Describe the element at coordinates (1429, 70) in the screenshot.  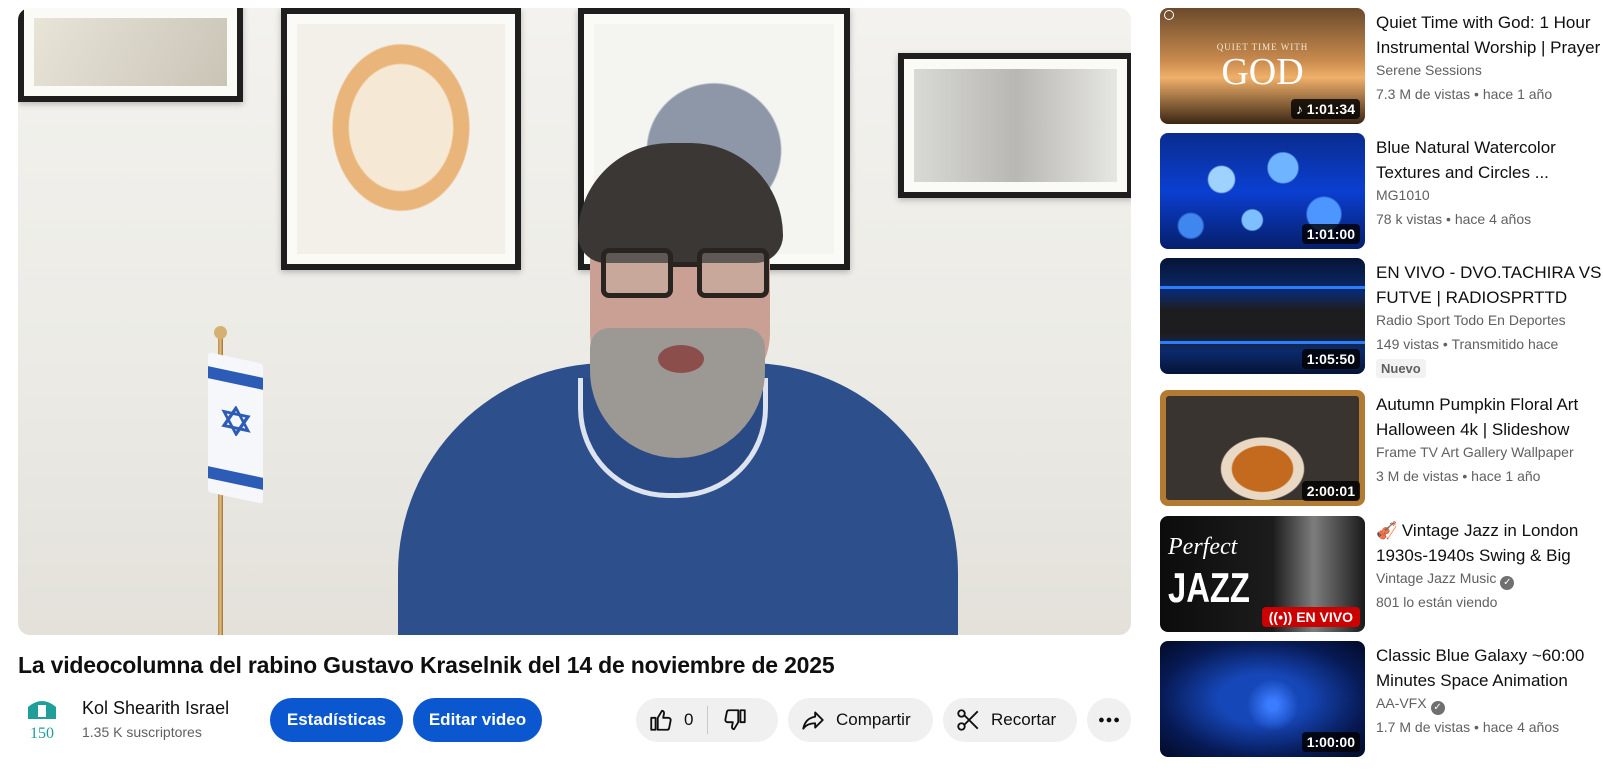
I see `recommendation-channel: Serene Sessions` at that location.